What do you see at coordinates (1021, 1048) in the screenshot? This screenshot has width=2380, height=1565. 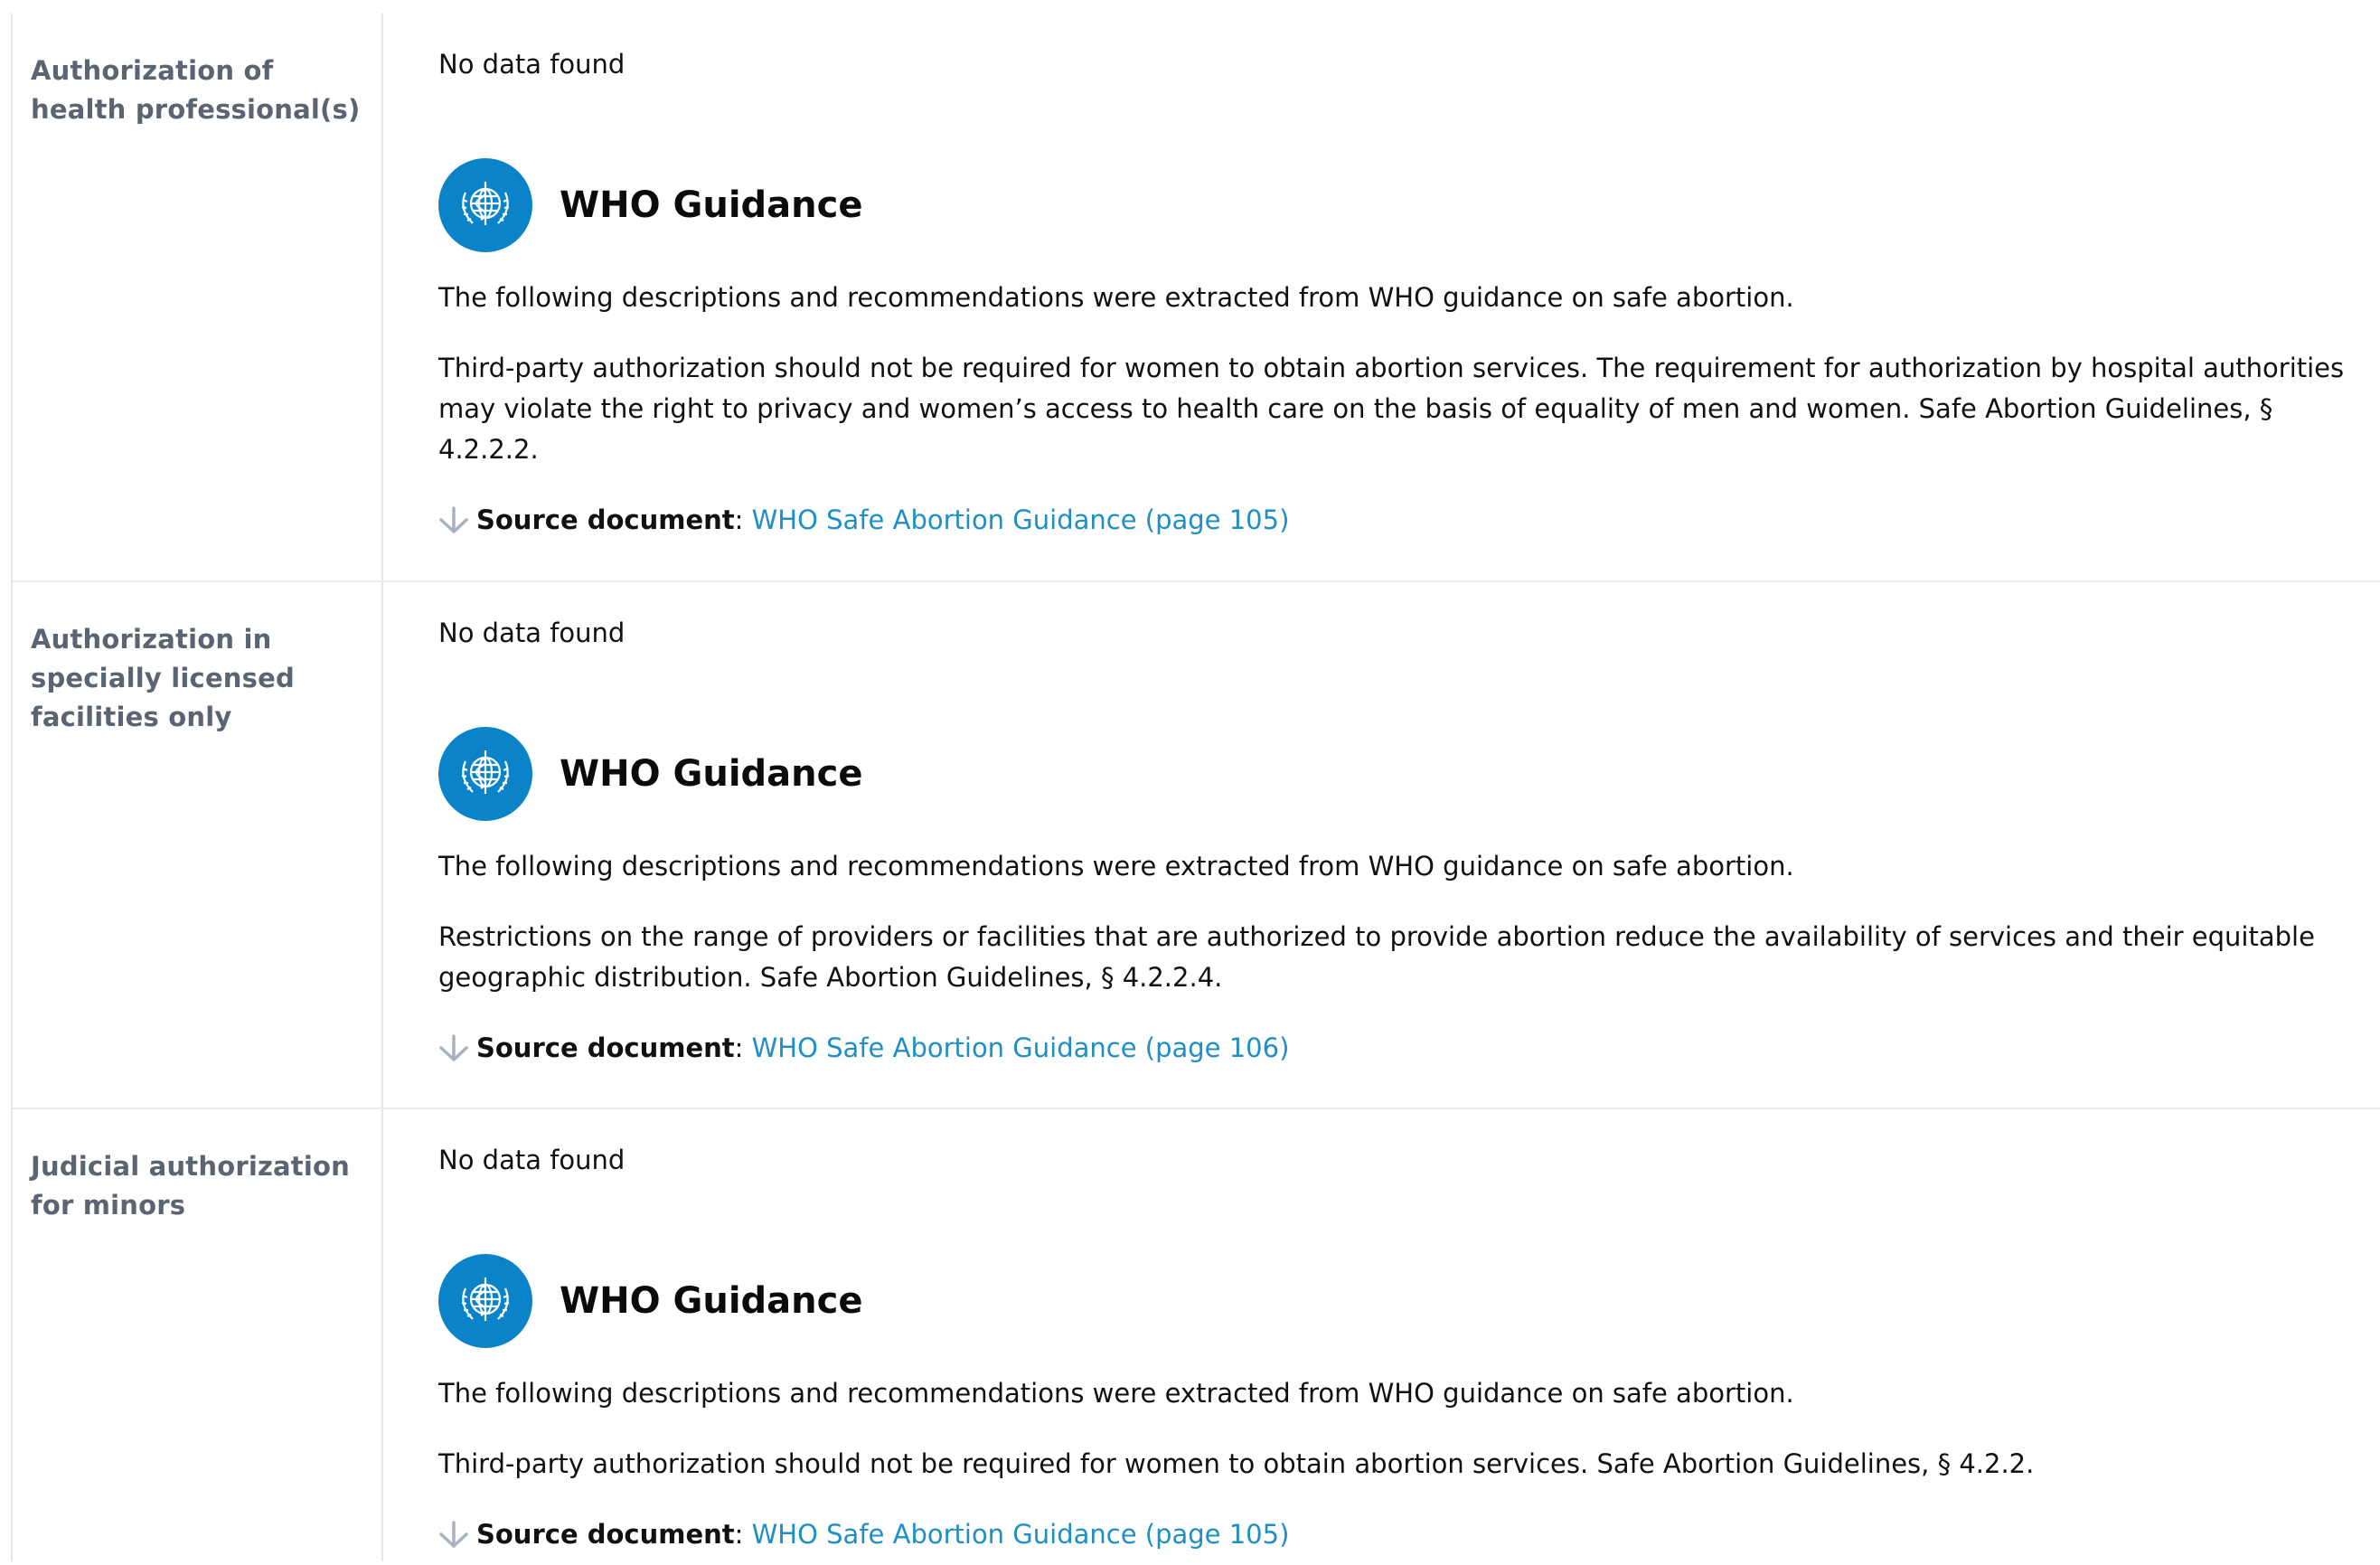 I see `source-document-link: WHO Safe Abortion Guidance (page 106)` at bounding box center [1021, 1048].